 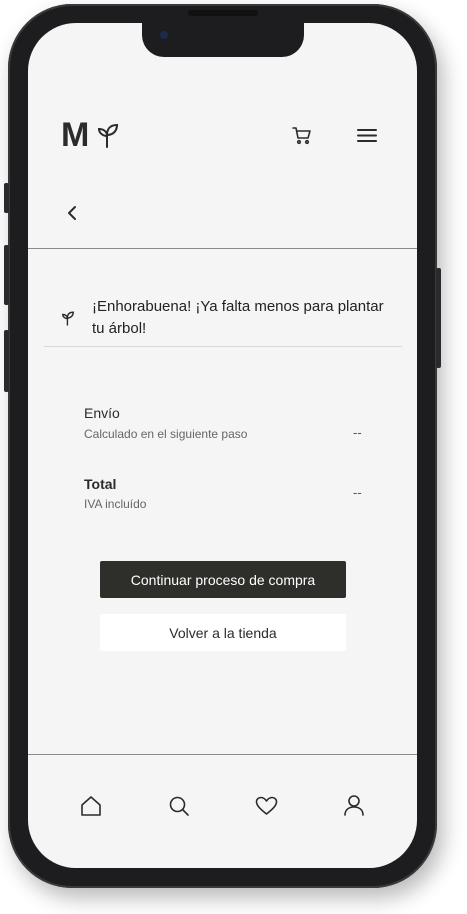 What do you see at coordinates (223, 579) in the screenshot?
I see `continue-checkout-button: Continuar proceso de compra` at bounding box center [223, 579].